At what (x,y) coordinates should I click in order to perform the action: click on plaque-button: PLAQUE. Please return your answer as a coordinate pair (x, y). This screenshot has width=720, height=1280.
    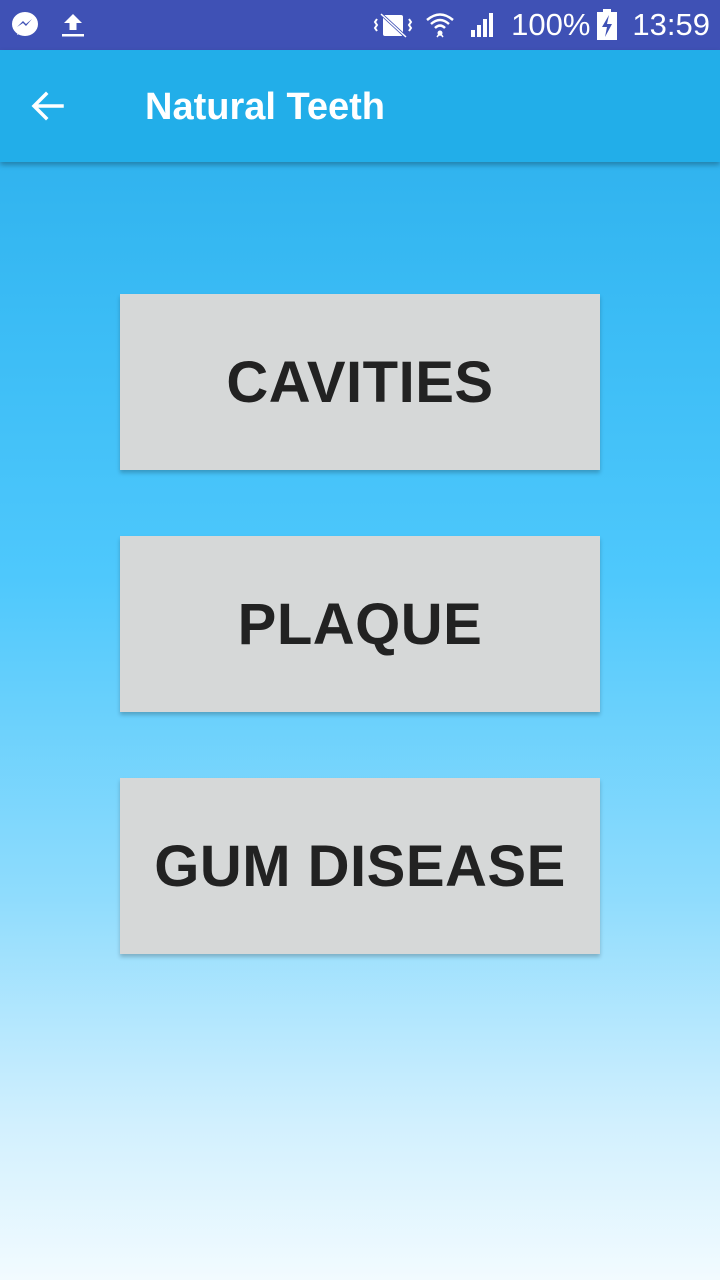
    Looking at the image, I should click on (360, 624).